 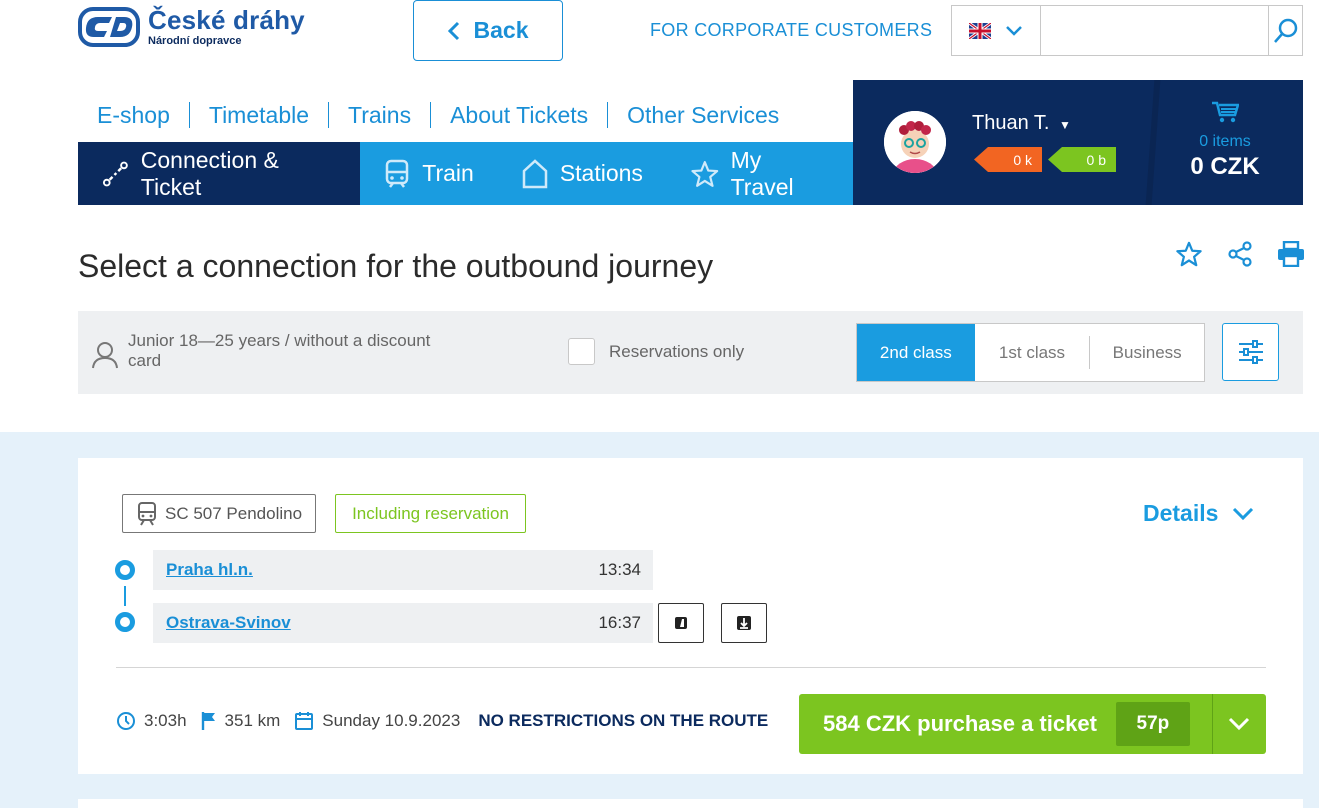 I want to click on back-button: Back, so click(x=488, y=30).